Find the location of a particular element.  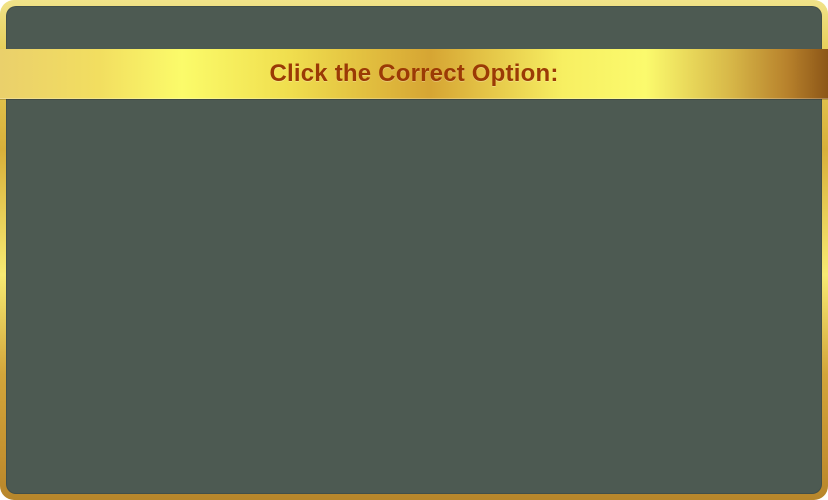

question-prompt: Click the Correct Option is located at coordinates (414, 73).